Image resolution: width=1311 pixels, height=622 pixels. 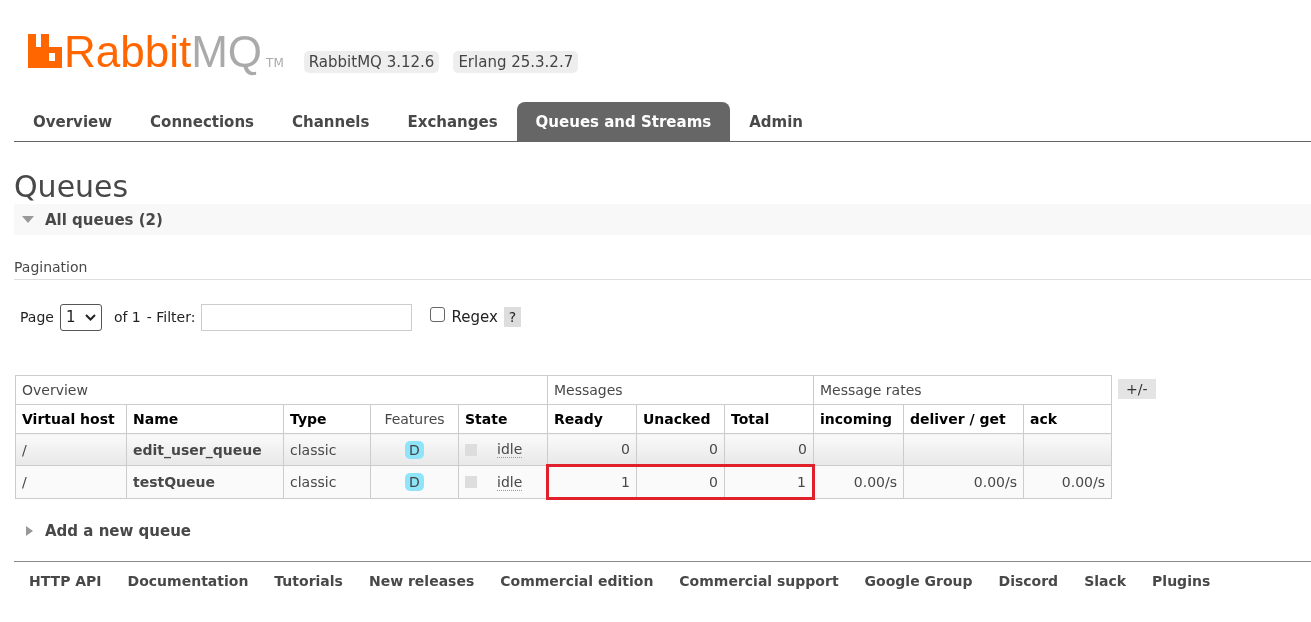 I want to click on footer-link: HTTP API, so click(x=65, y=581).